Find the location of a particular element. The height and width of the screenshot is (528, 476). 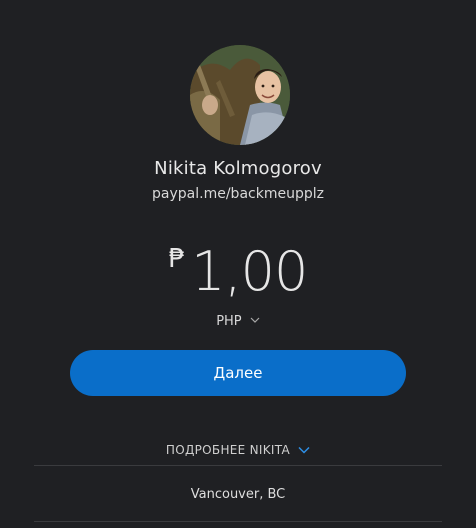

amount-display: ₱ 1,00 is located at coordinates (238, 271).